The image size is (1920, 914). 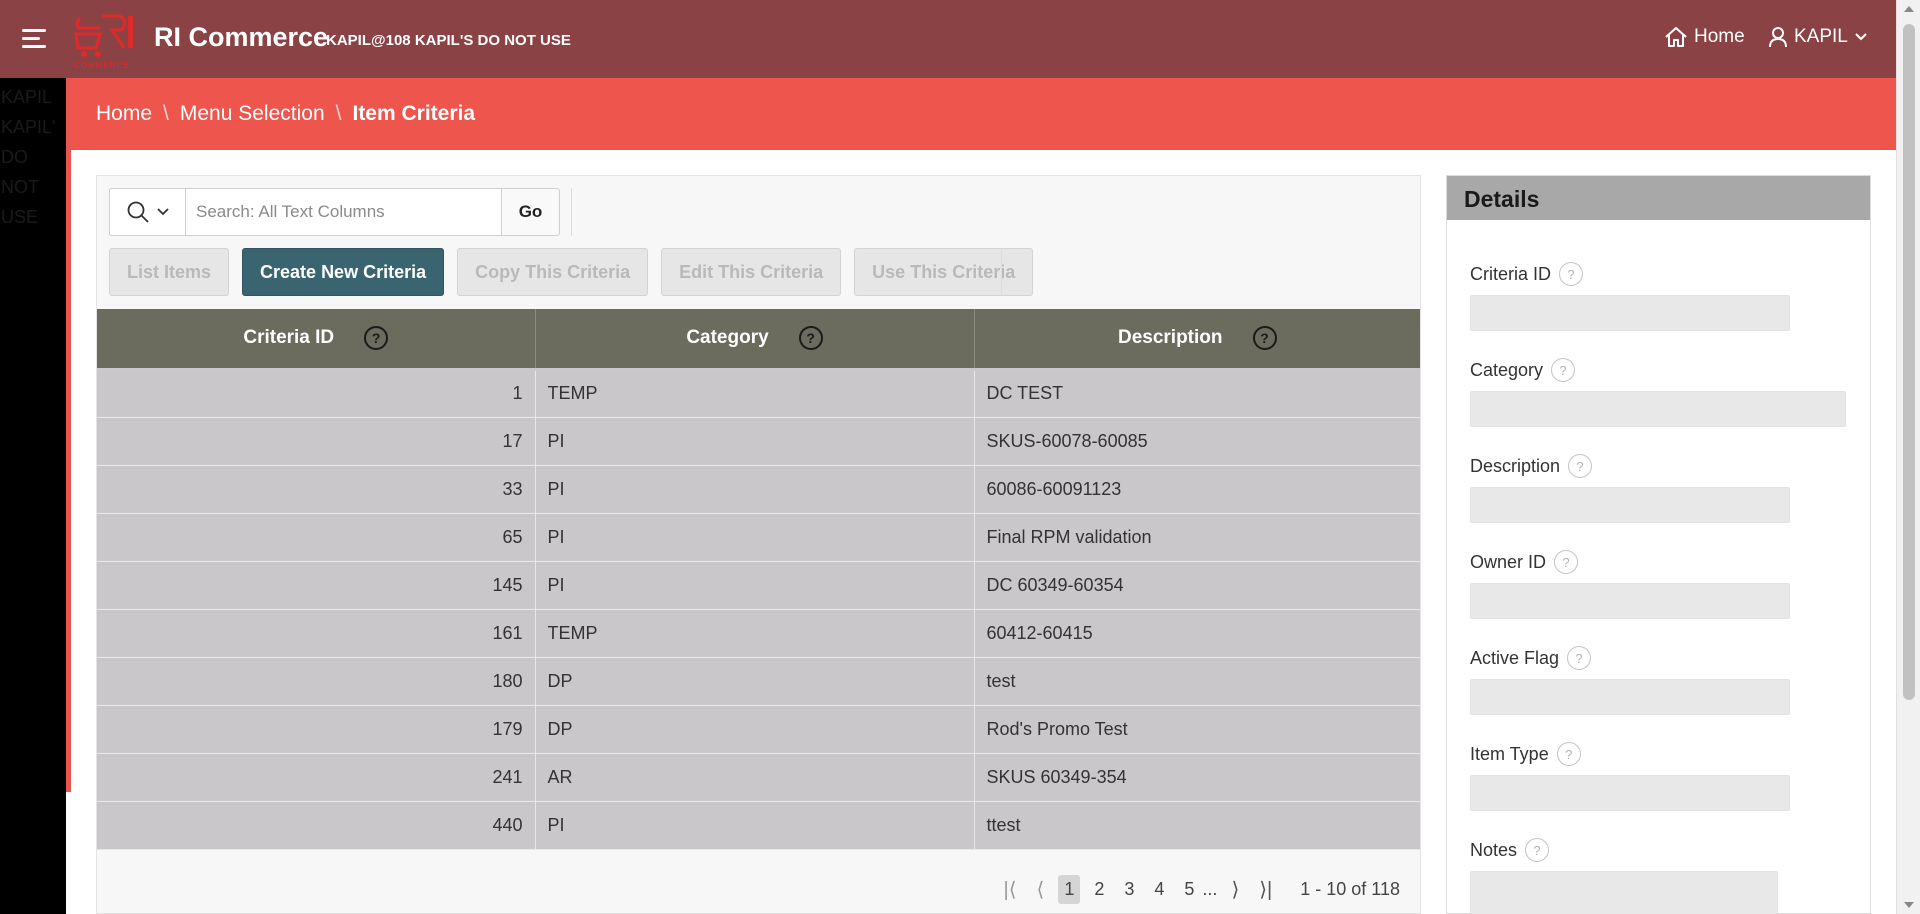 What do you see at coordinates (531, 212) in the screenshot?
I see `go-button: Go` at bounding box center [531, 212].